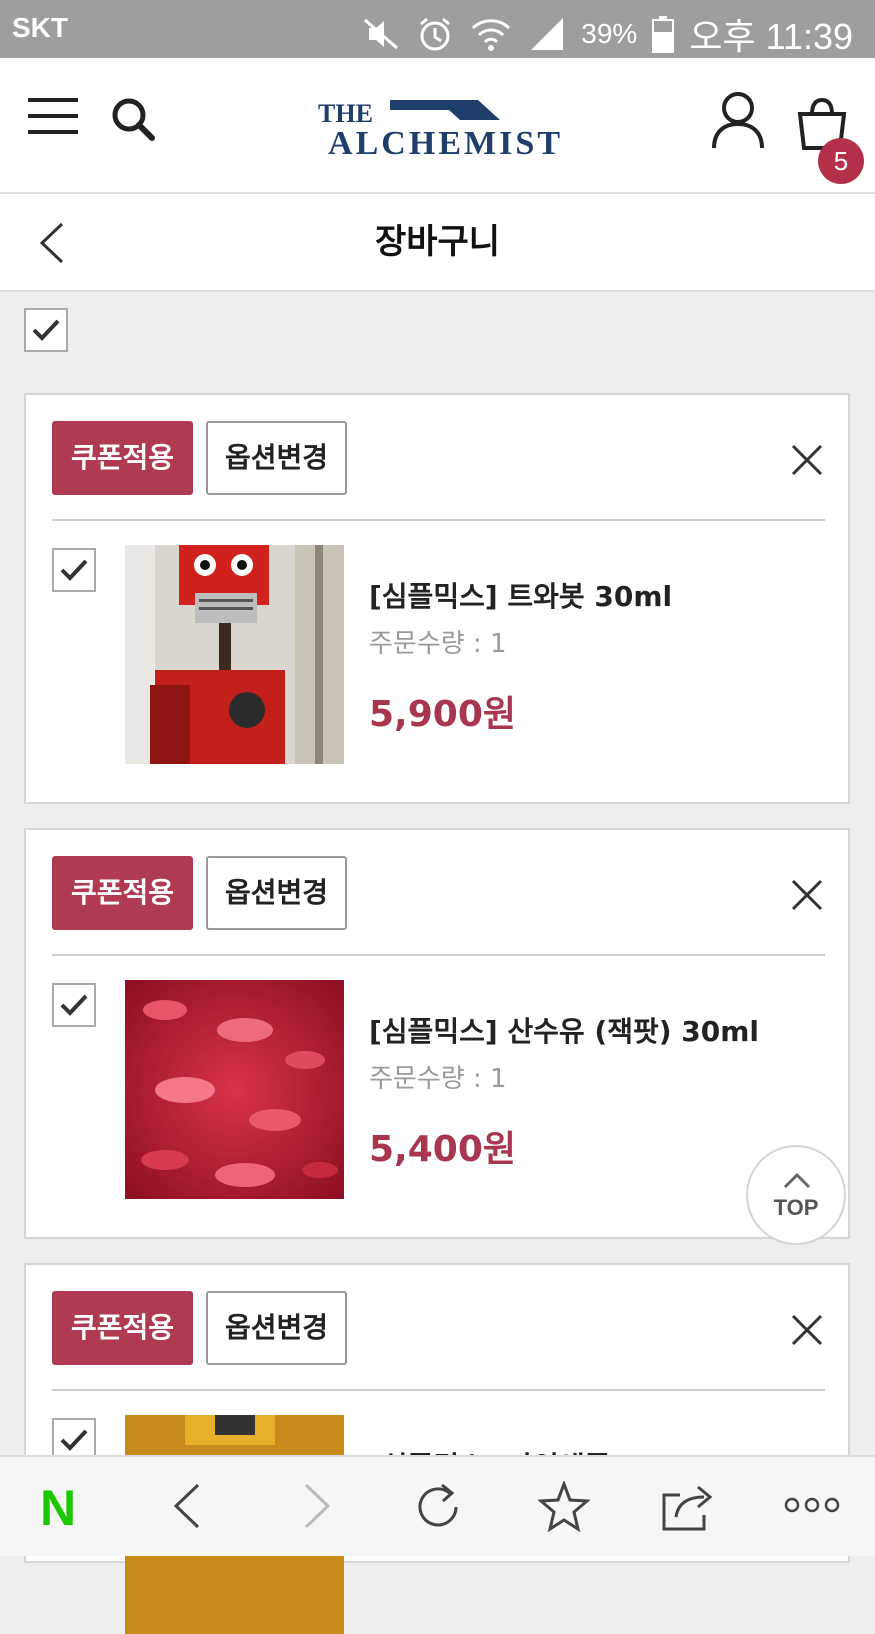  Describe the element at coordinates (381, 34) in the screenshot. I see `mute-icon` at that location.